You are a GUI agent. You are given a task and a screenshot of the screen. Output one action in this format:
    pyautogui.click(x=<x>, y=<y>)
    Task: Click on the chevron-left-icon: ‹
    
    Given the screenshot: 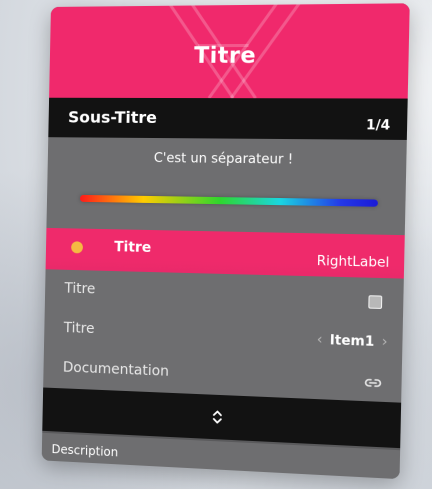 What is the action you would take?
    pyautogui.click(x=320, y=340)
    